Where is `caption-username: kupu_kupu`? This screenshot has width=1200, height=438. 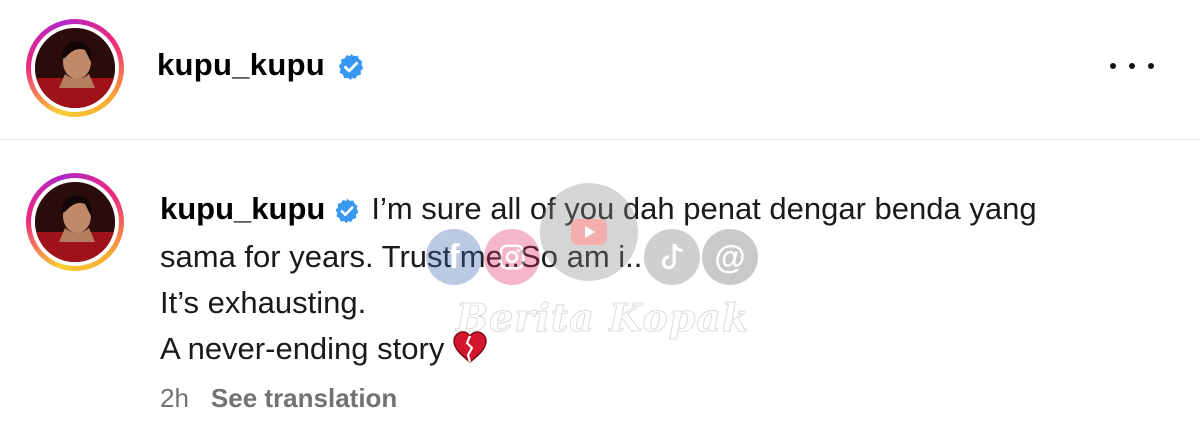
caption-username: kupu_kupu is located at coordinates (242, 208).